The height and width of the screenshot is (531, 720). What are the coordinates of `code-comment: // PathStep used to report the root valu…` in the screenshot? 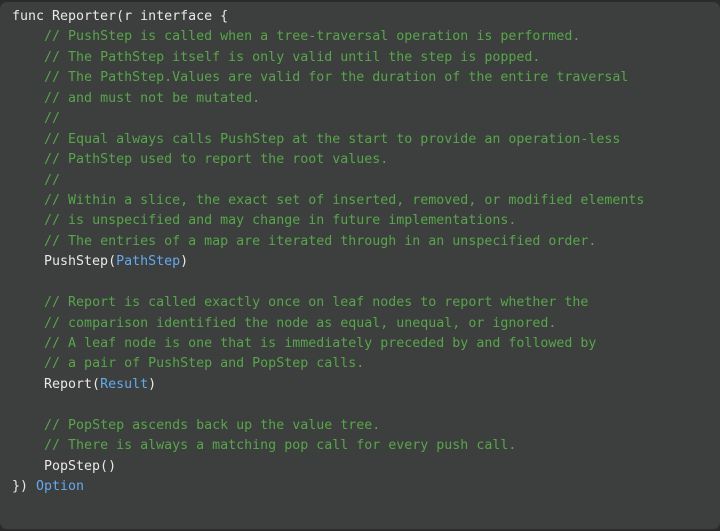 It's located at (216, 160).